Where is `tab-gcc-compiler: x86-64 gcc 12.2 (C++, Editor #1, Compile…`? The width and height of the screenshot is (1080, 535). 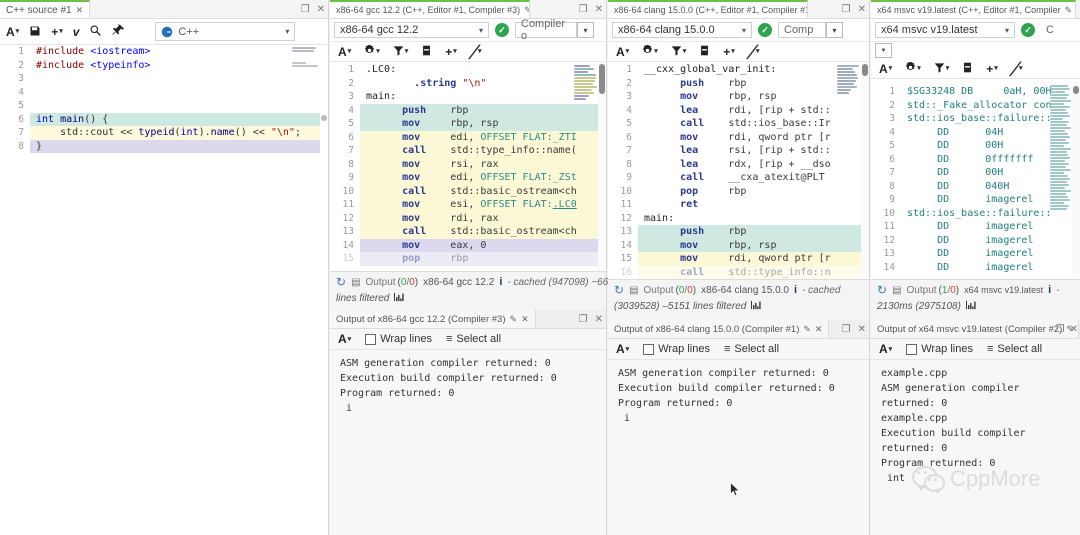
tab-gcc-compiler: x86-64 gcc 12.2 (C++, Editor #1, Compile… is located at coordinates (430, 9).